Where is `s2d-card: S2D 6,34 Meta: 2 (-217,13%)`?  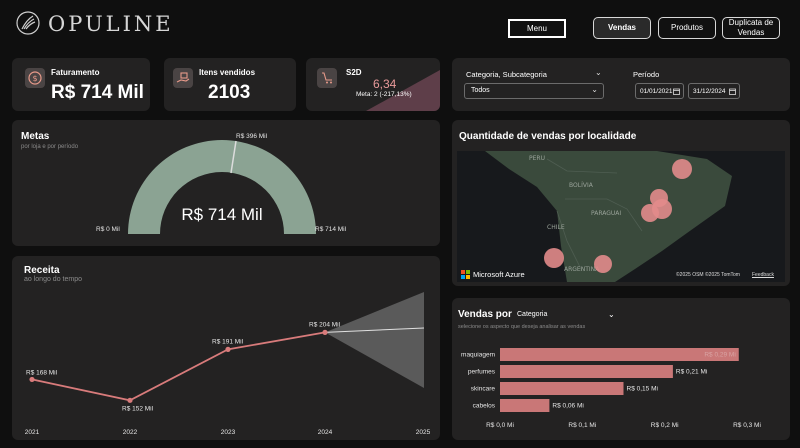
s2d-card: S2D 6,34 Meta: 2 (-217,13%) is located at coordinates (373, 84).